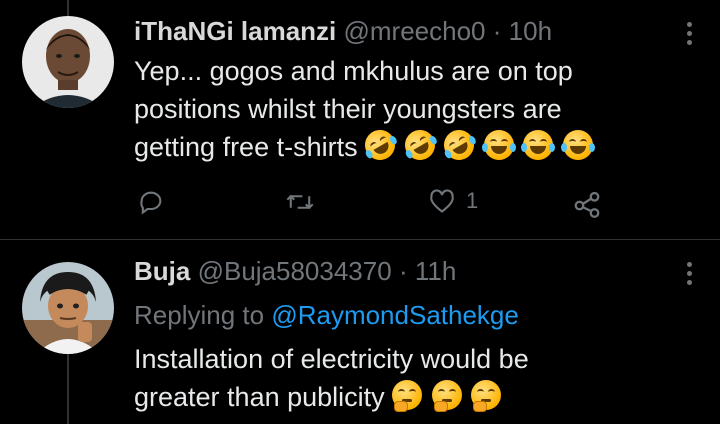  I want to click on avatar-ithangi-photo, so click(68, 62).